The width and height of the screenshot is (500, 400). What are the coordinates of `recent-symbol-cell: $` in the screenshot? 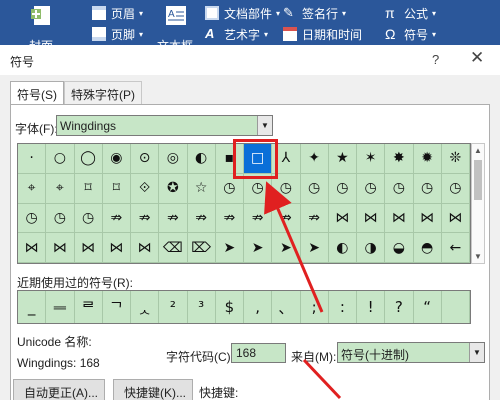 It's located at (230, 307).